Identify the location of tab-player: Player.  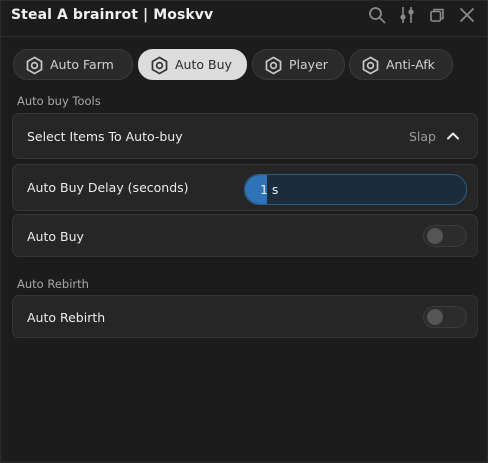
(298, 64).